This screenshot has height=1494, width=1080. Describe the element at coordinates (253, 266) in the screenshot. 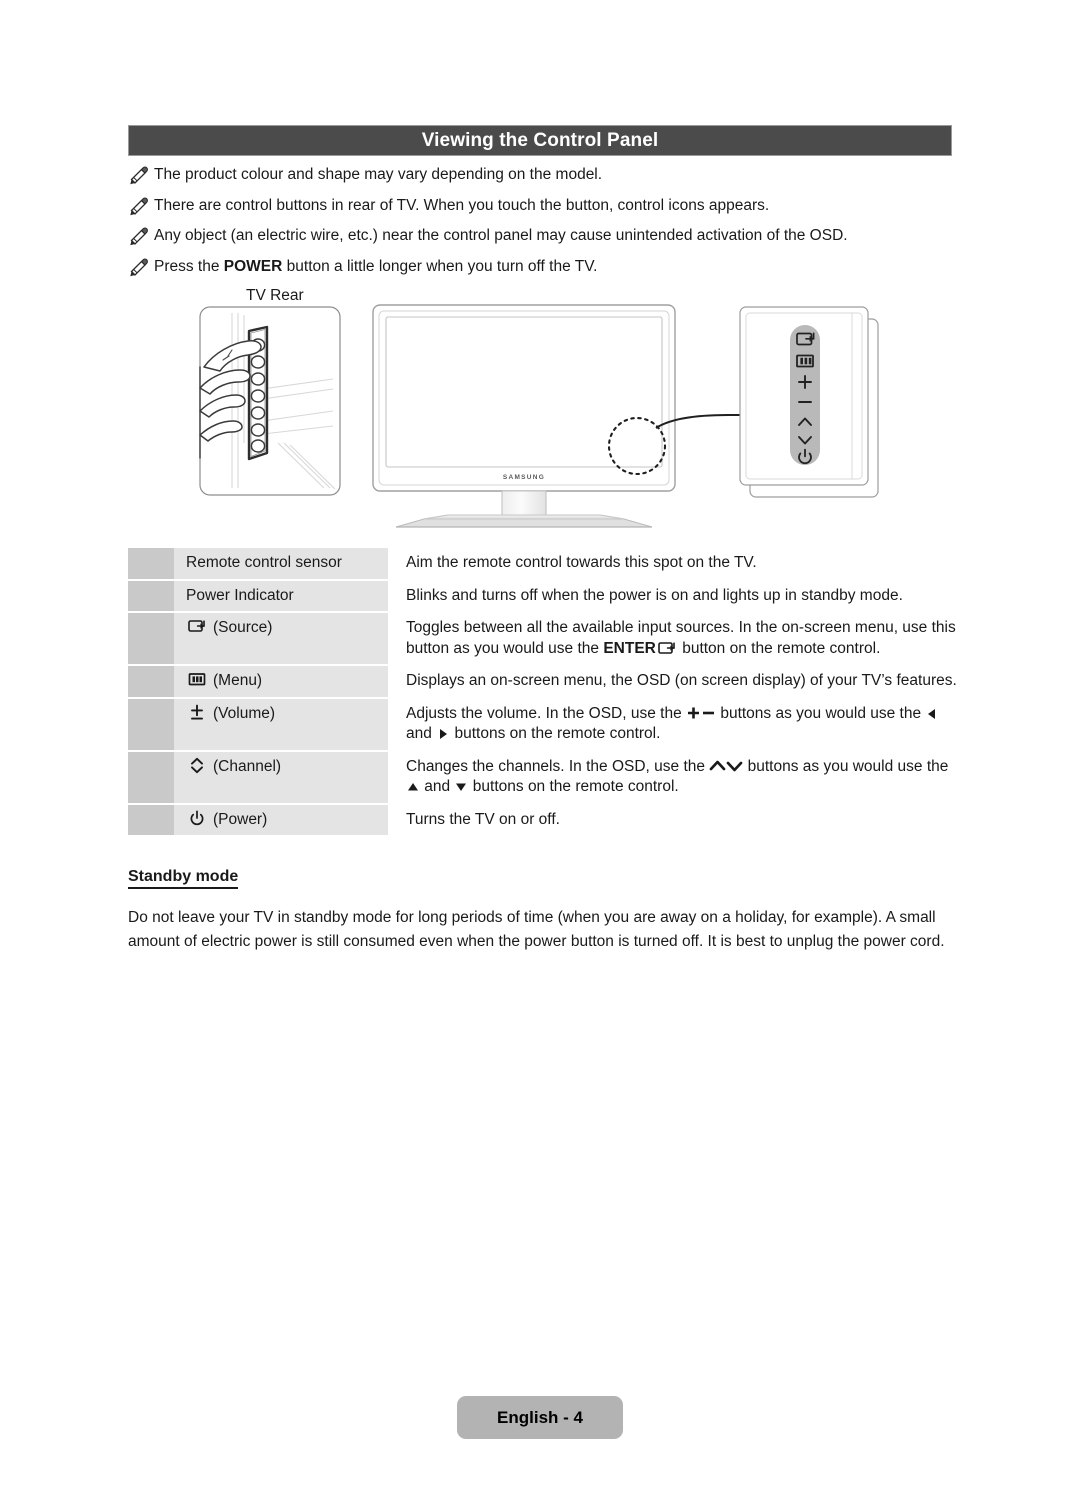

I see `note-emphasis-power: POWER` at that location.